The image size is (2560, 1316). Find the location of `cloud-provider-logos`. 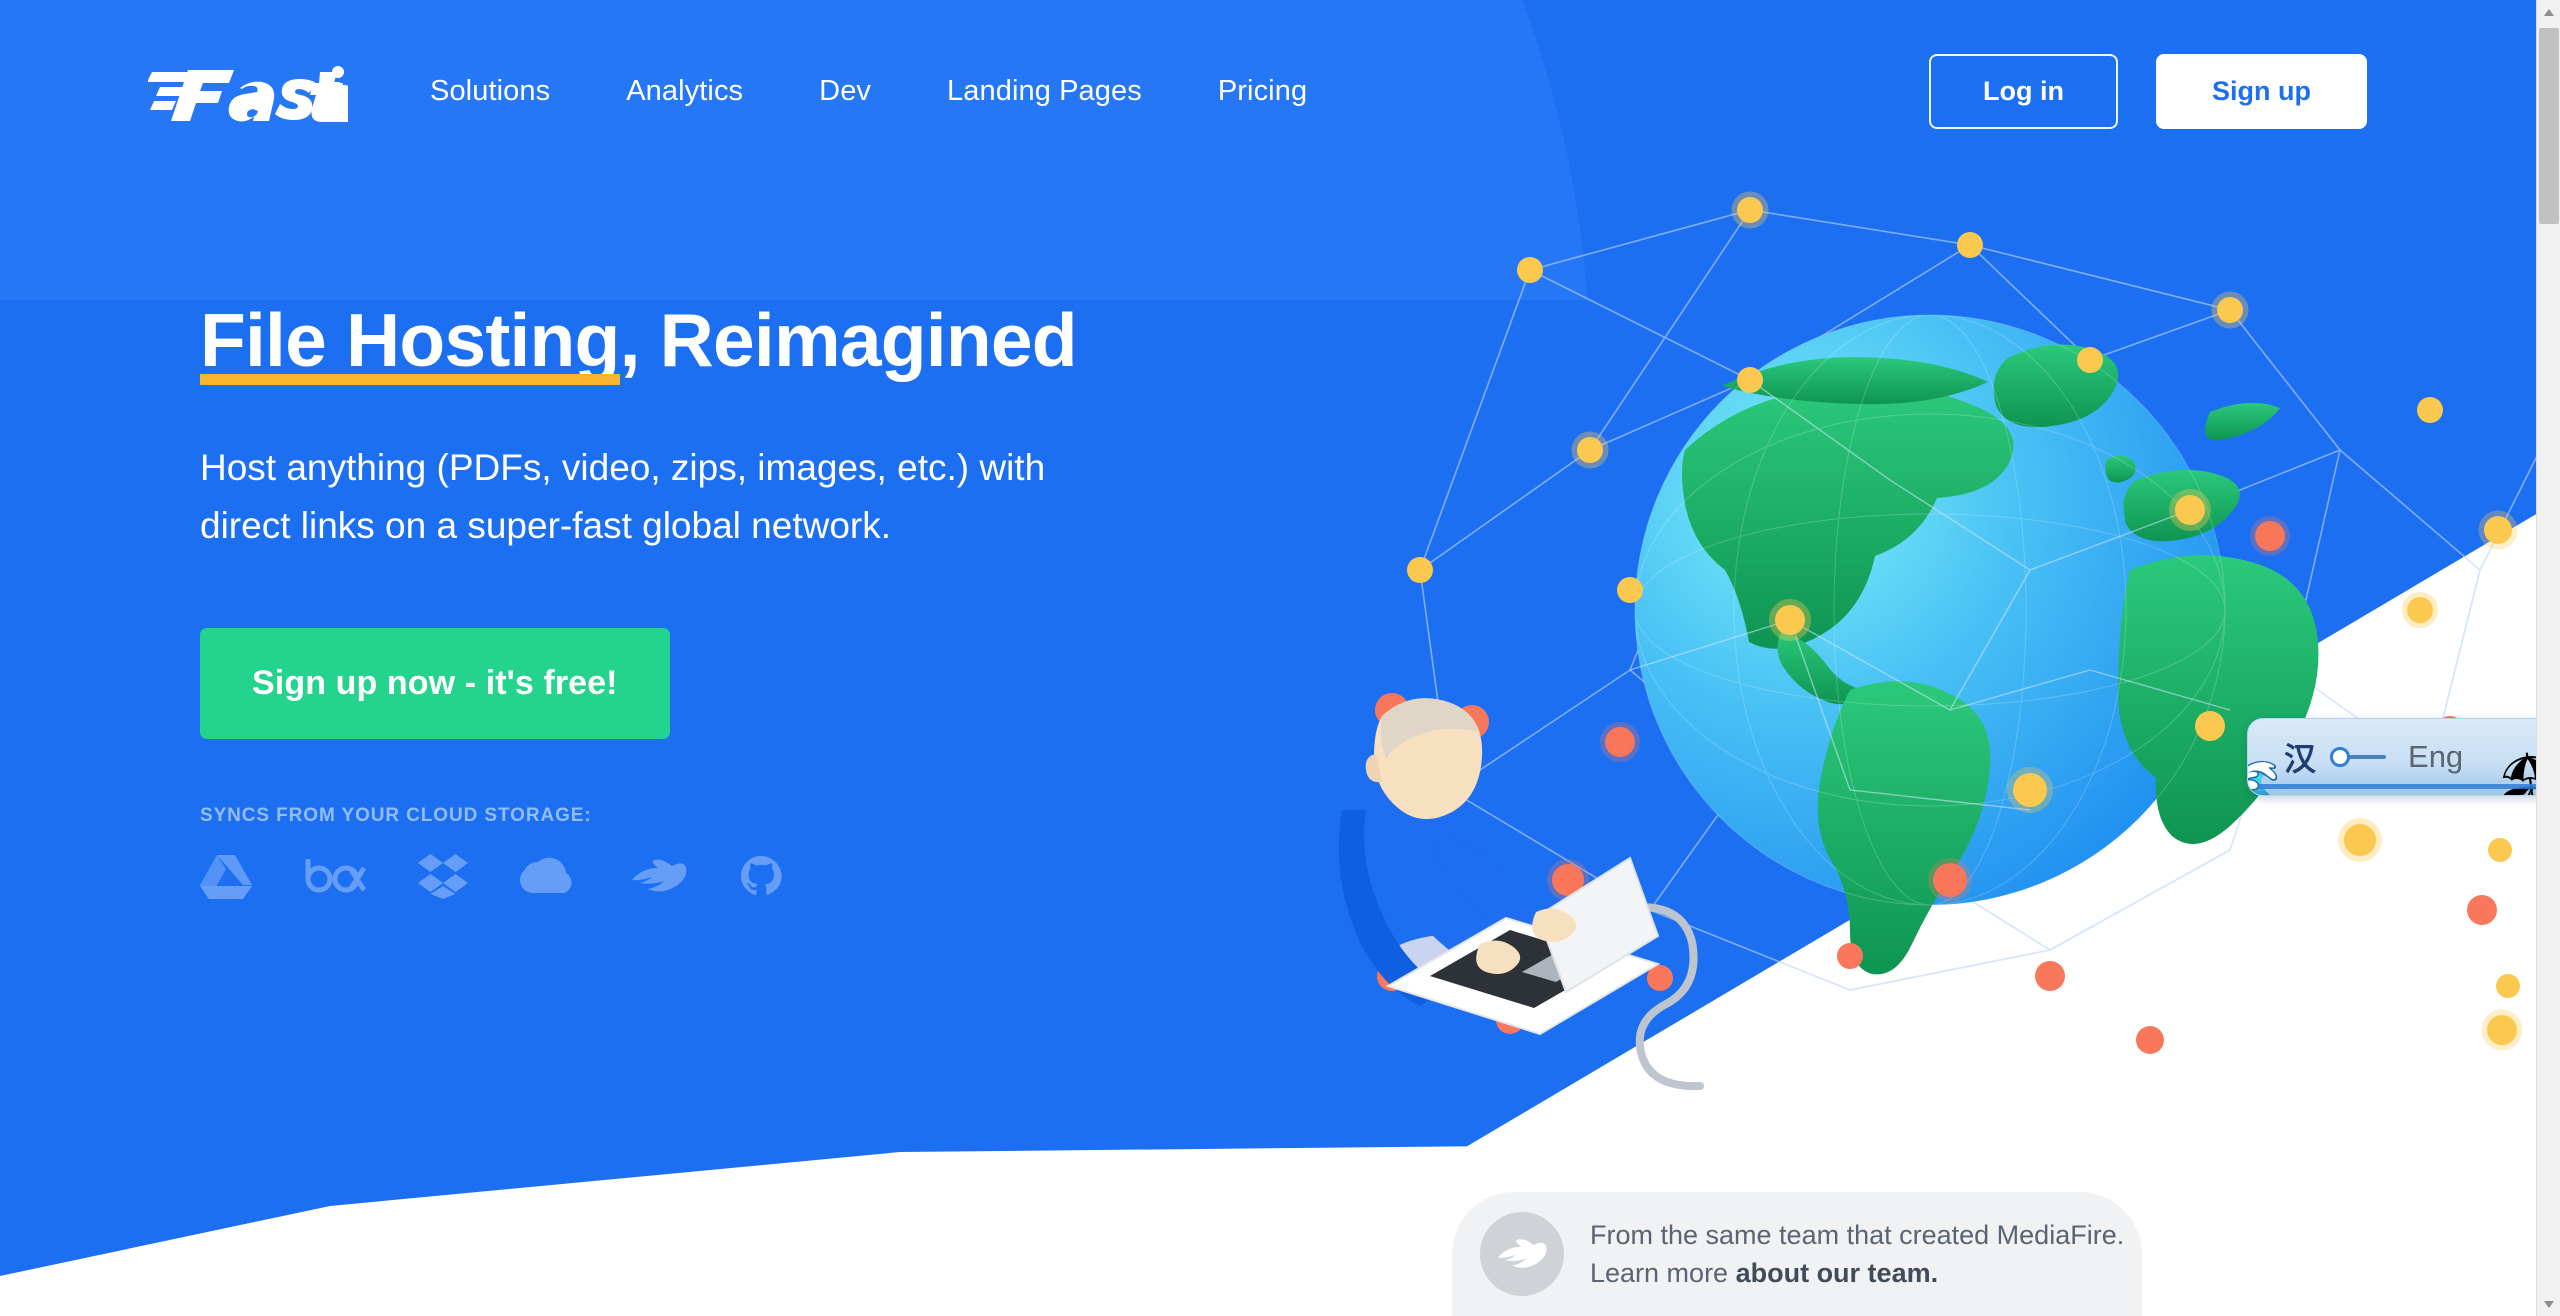

cloud-provider-logos is located at coordinates (740, 876).